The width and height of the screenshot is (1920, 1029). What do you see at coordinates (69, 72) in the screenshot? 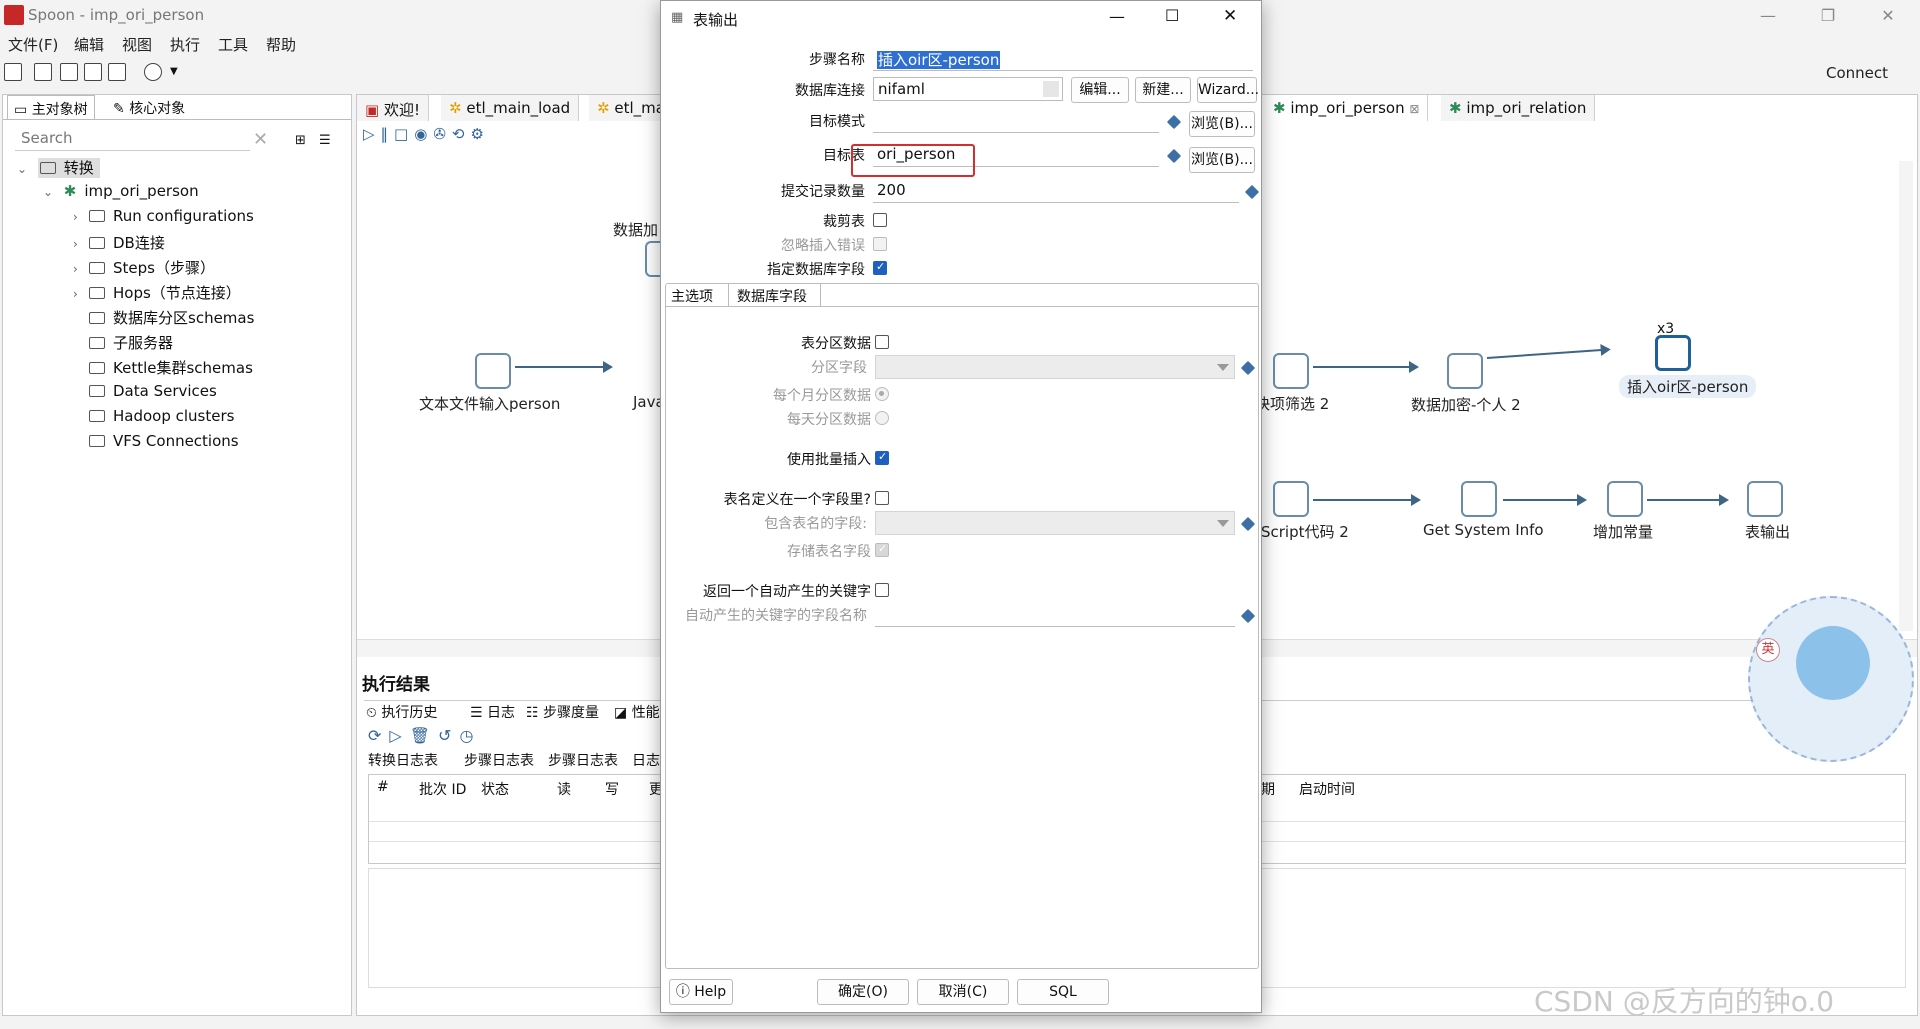
I see `explore-icon` at bounding box center [69, 72].